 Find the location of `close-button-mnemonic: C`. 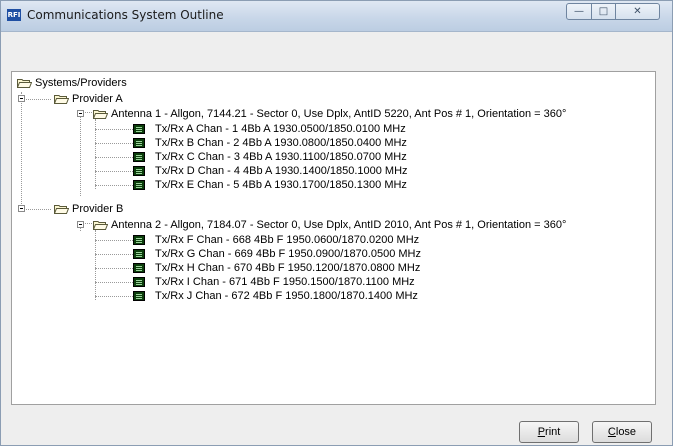

close-button-mnemonic: C is located at coordinates (611, 432).